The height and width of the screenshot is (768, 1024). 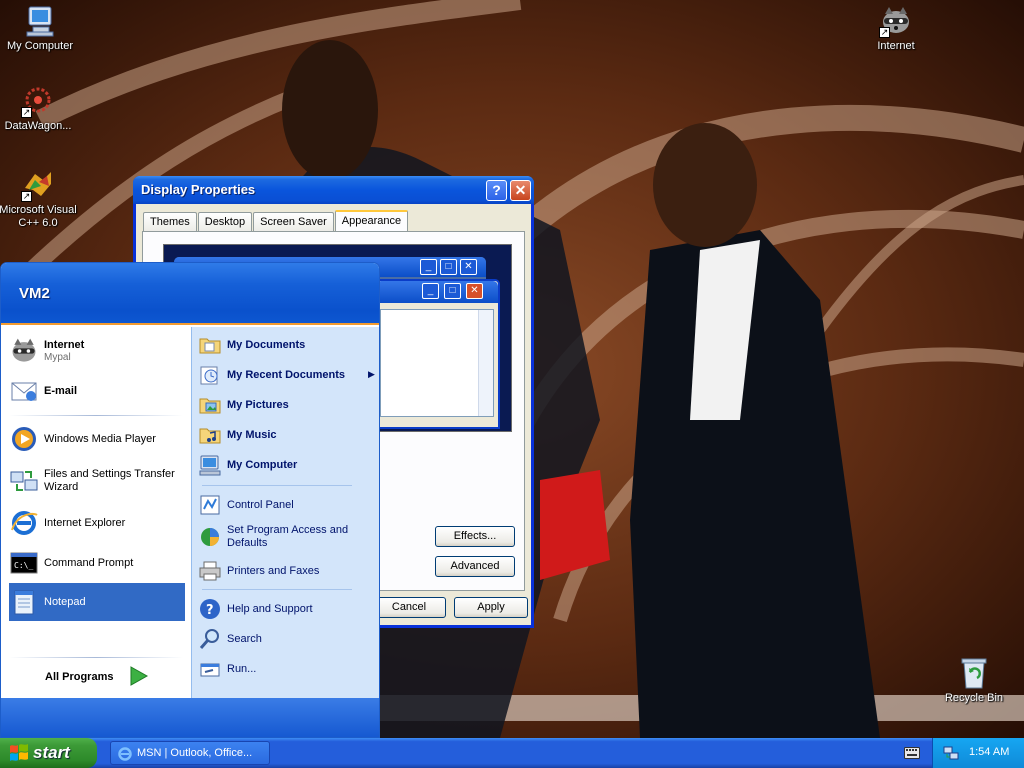 I want to click on start-item-my-music: My Music, so click(x=288, y=435).